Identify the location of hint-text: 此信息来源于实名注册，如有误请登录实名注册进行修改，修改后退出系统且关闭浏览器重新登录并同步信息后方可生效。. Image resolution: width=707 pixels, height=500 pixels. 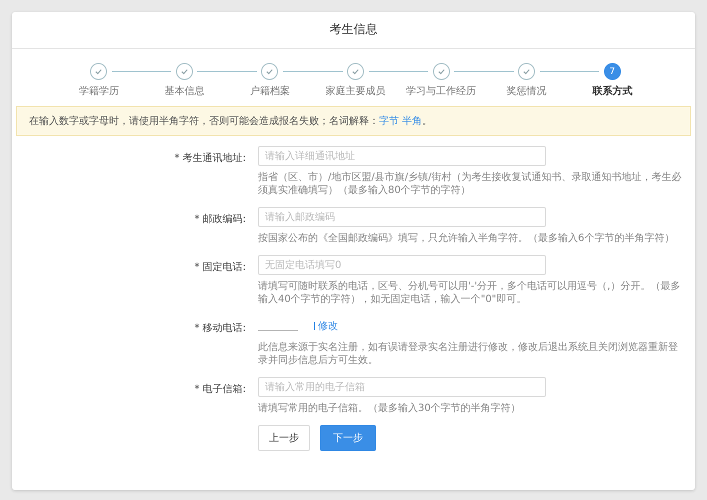
(468, 354).